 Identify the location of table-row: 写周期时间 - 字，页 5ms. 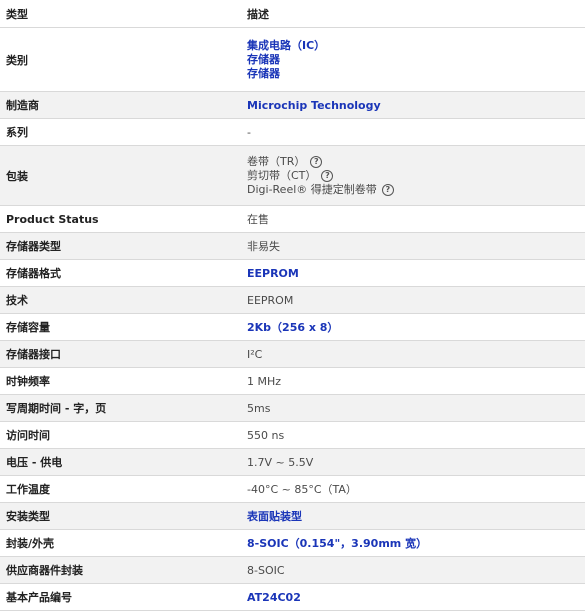
(292, 408).